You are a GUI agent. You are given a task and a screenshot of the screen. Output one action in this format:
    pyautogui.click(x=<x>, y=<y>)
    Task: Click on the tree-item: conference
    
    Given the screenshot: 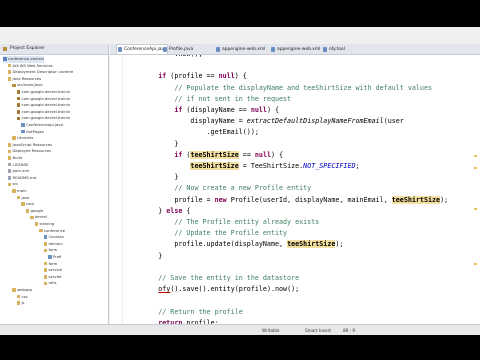 What is the action you would take?
    pyautogui.click(x=52, y=231)
    